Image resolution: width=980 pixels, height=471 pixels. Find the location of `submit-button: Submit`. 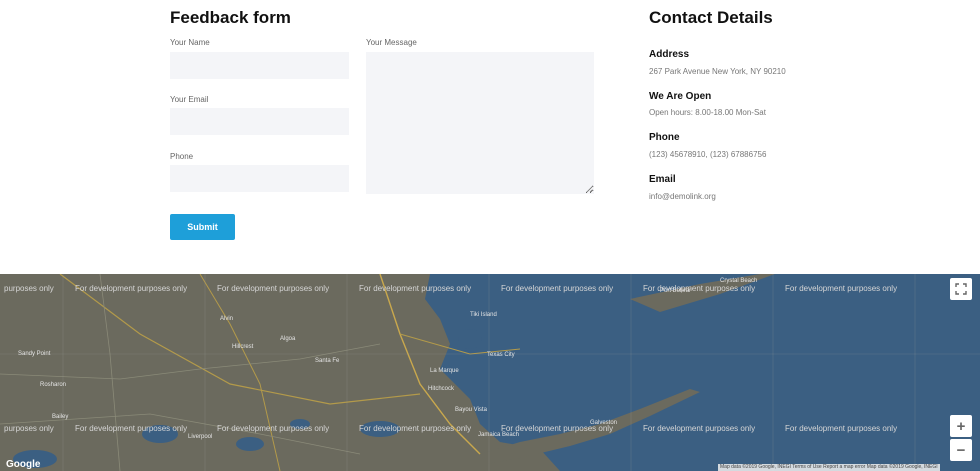

submit-button: Submit is located at coordinates (202, 227).